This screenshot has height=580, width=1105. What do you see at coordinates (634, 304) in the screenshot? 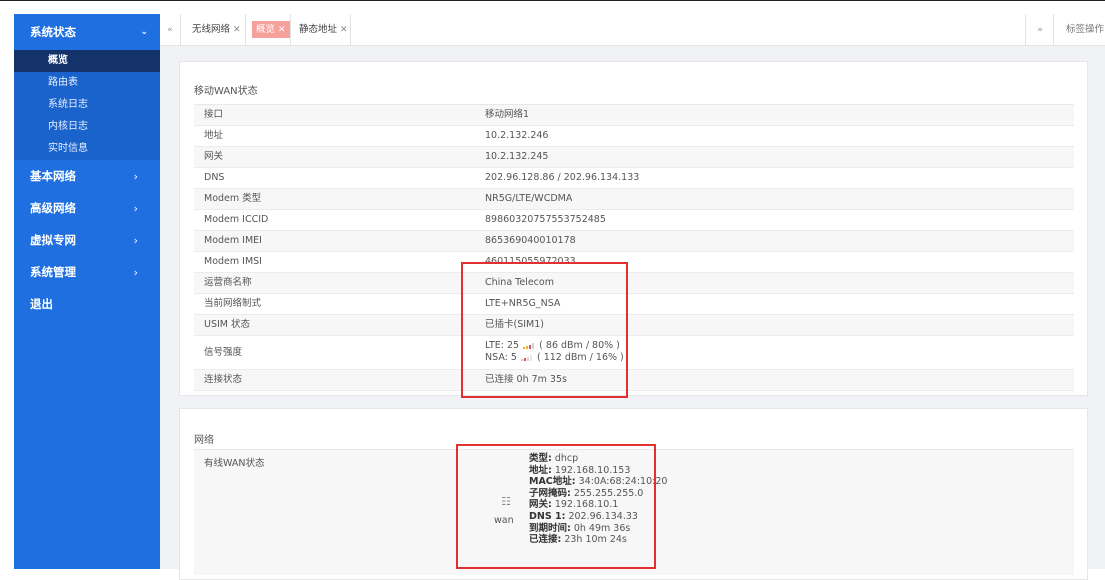
I see `table-row: 当前网络制式 LTE+NR5G_NSA` at bounding box center [634, 304].